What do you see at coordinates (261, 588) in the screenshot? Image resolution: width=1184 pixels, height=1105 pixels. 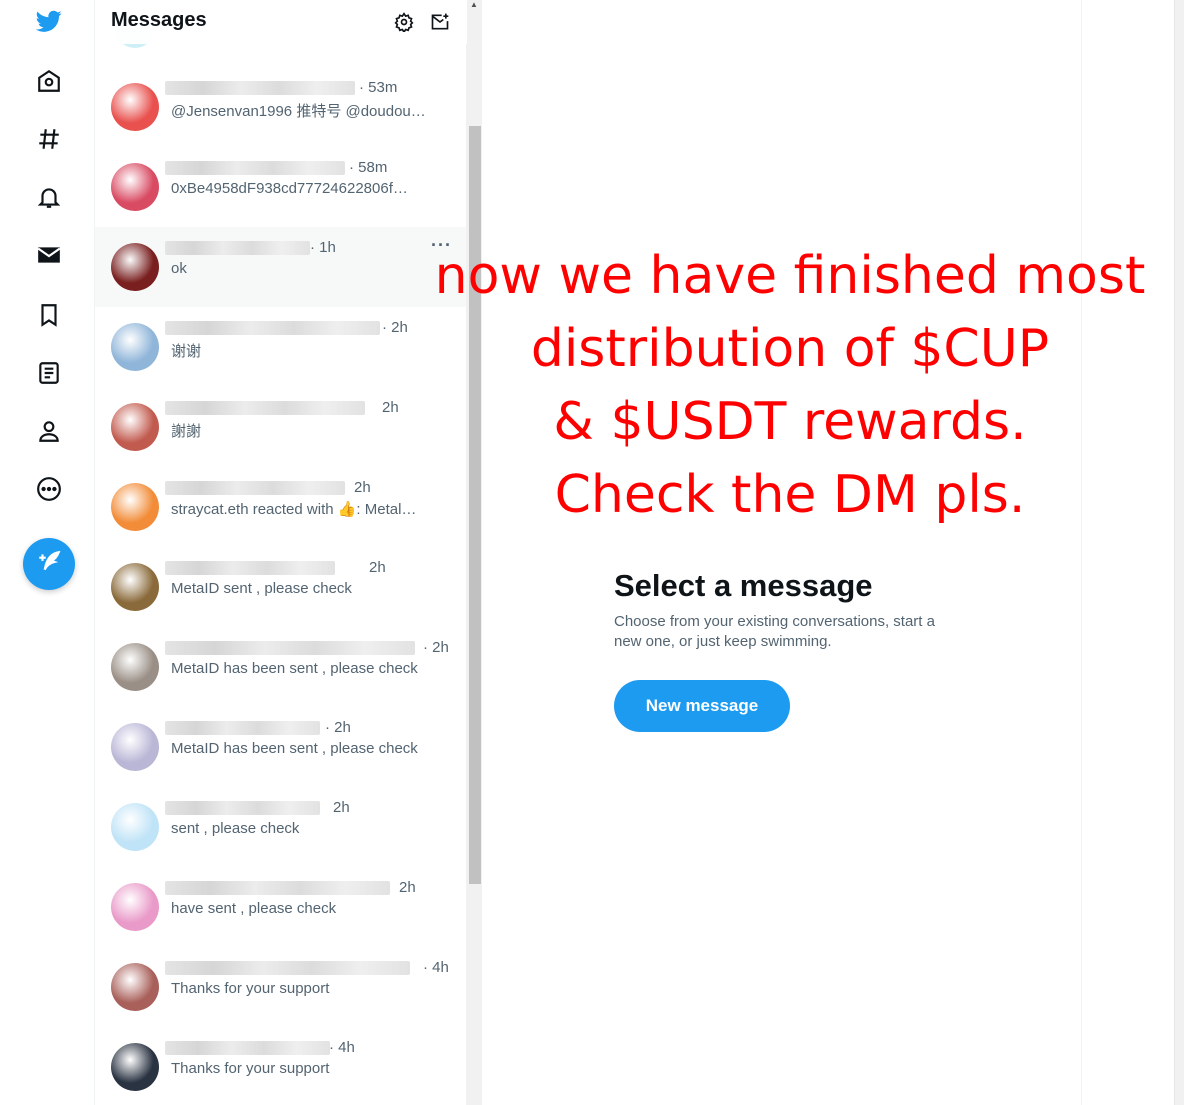 I see `message-preview: MetaID sent , please check` at bounding box center [261, 588].